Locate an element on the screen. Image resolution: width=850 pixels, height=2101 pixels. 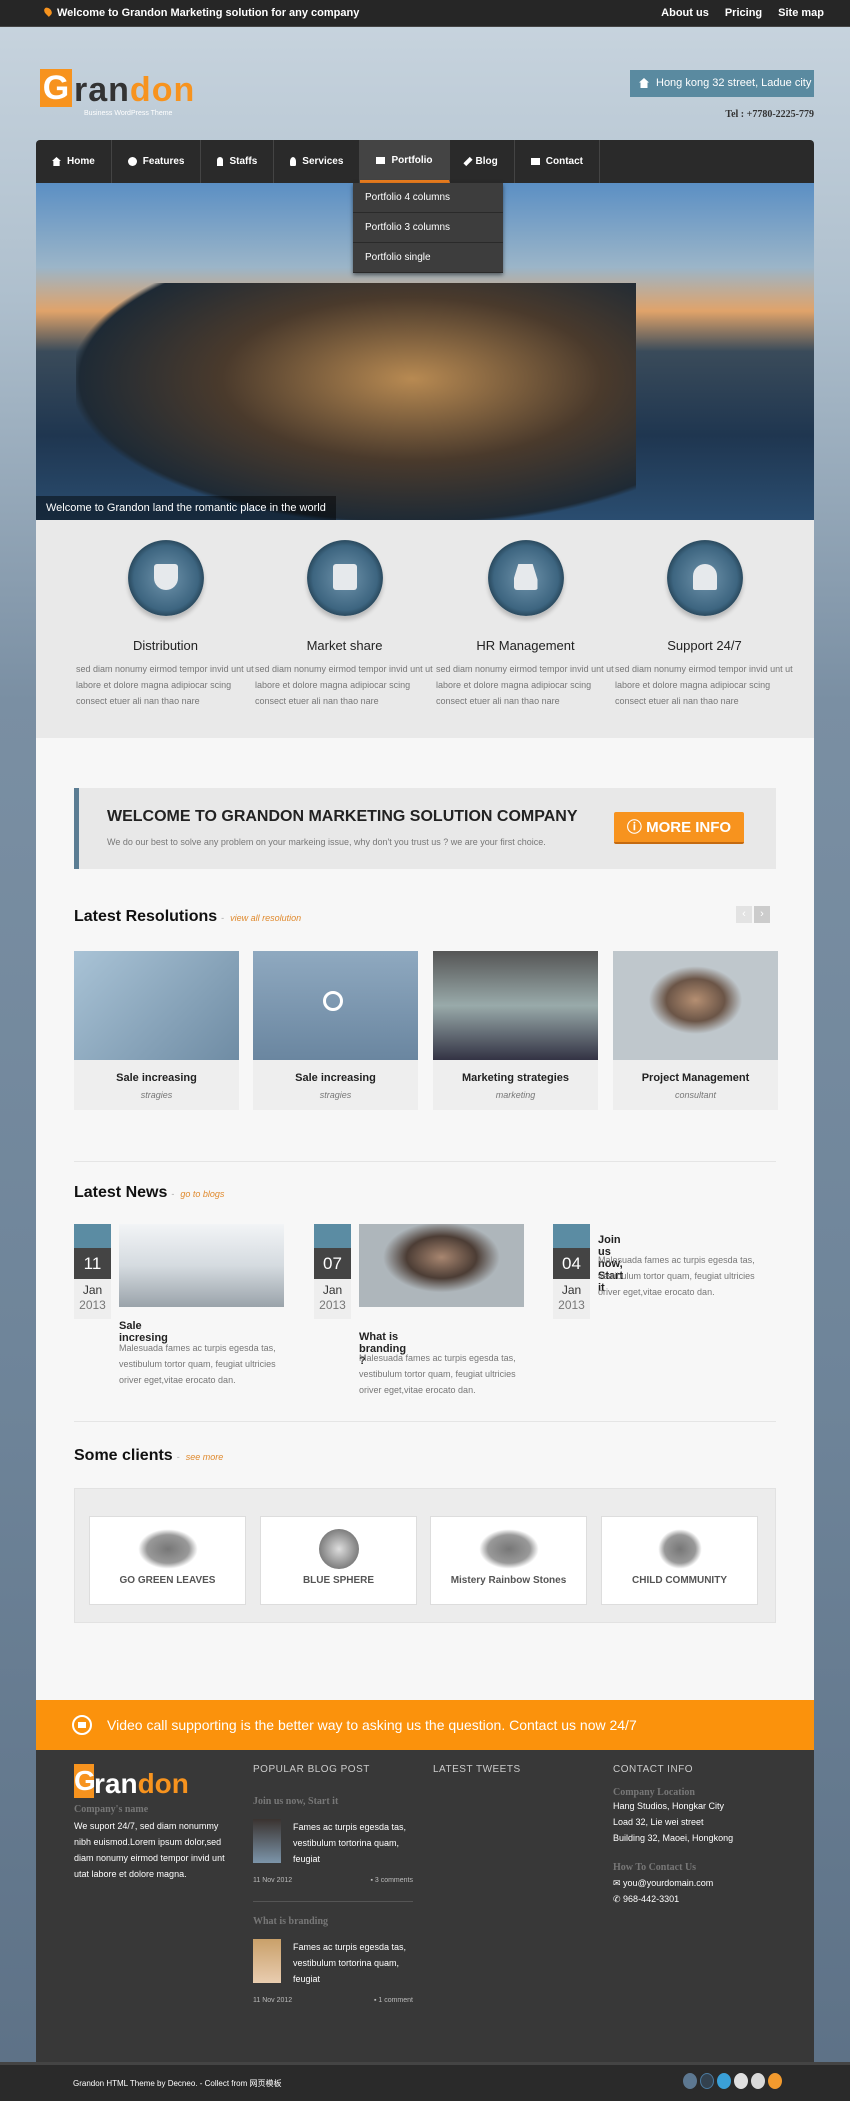
client-logo: Mistery Rainbow Stones is located at coordinates (508, 1560).